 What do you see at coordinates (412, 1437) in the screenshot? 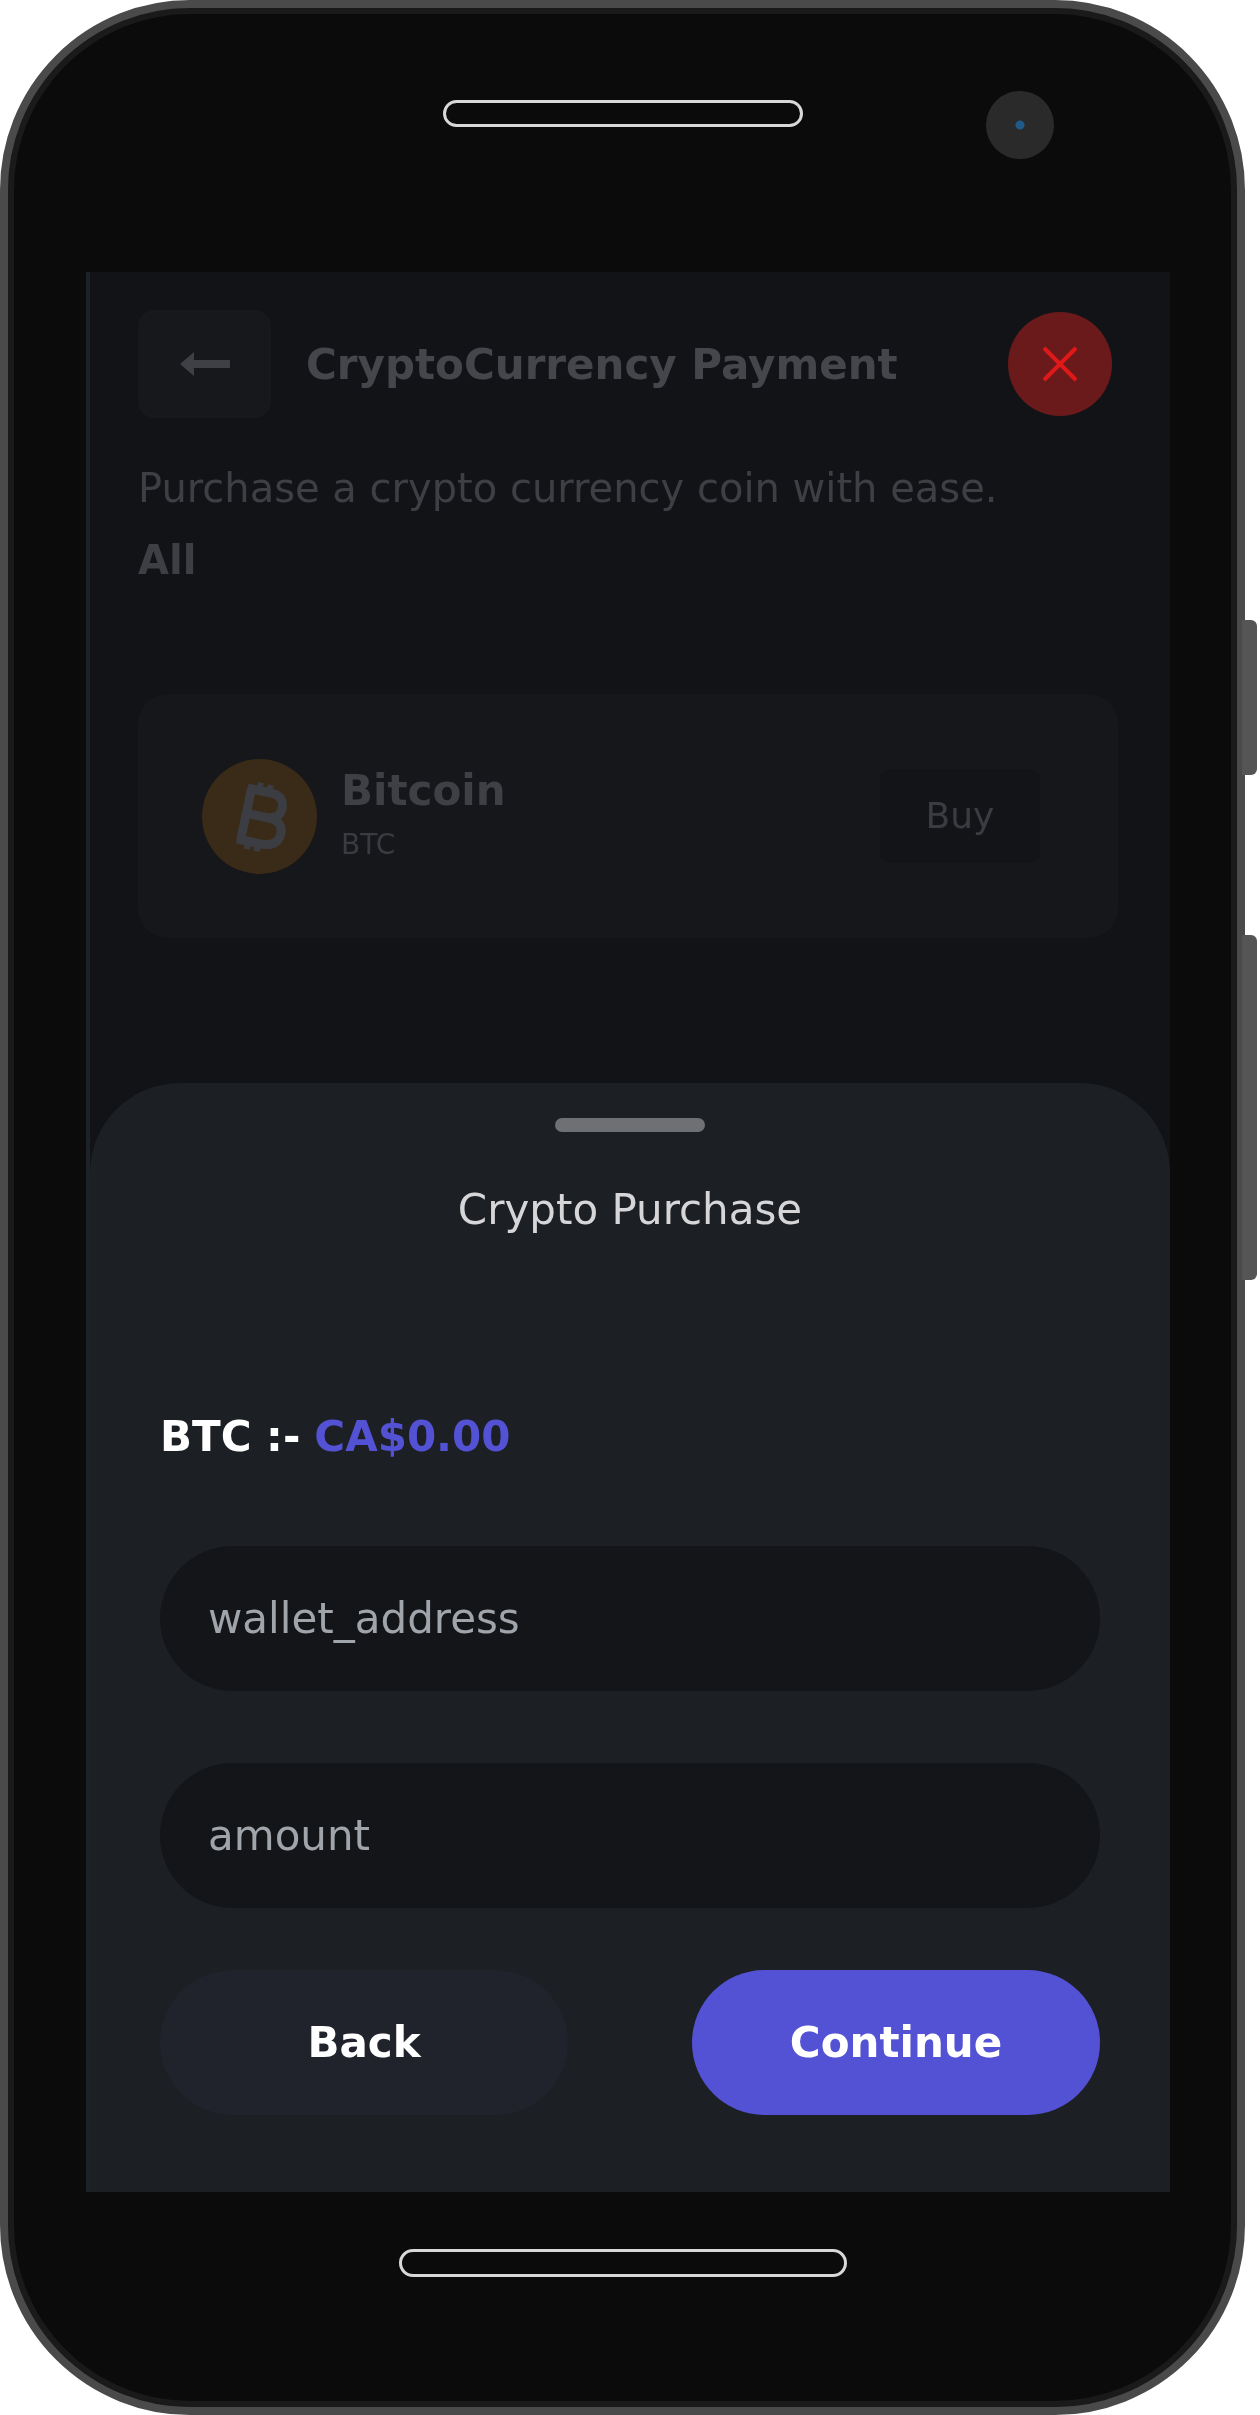
I see `price-text: CA$0.00` at bounding box center [412, 1437].